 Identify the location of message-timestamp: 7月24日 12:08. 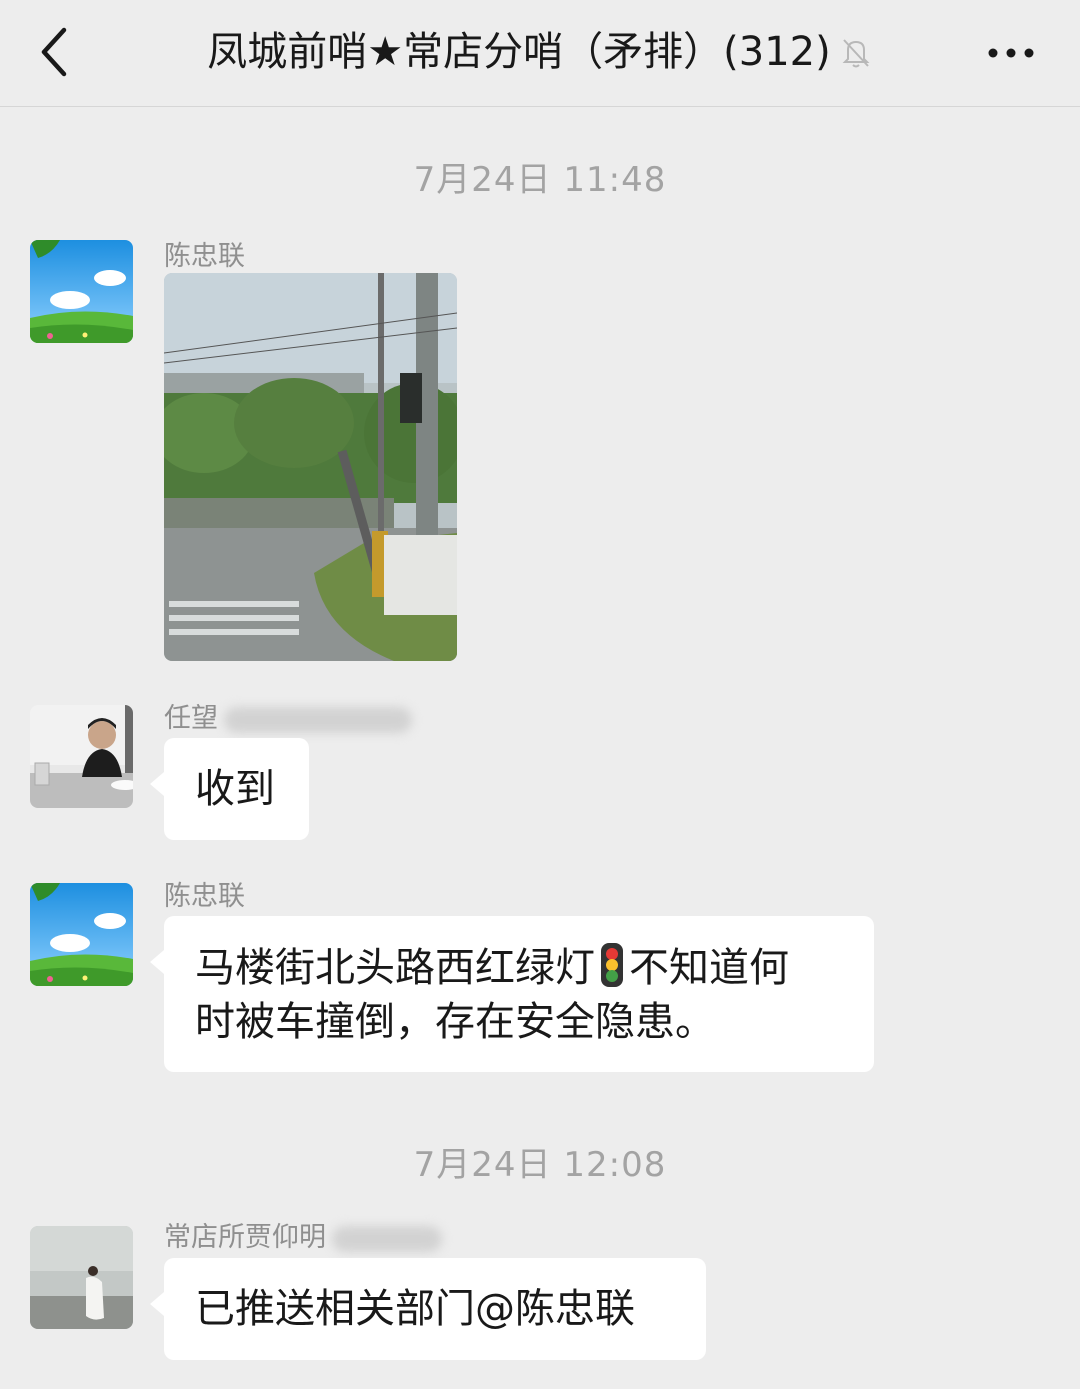
(540, 1165).